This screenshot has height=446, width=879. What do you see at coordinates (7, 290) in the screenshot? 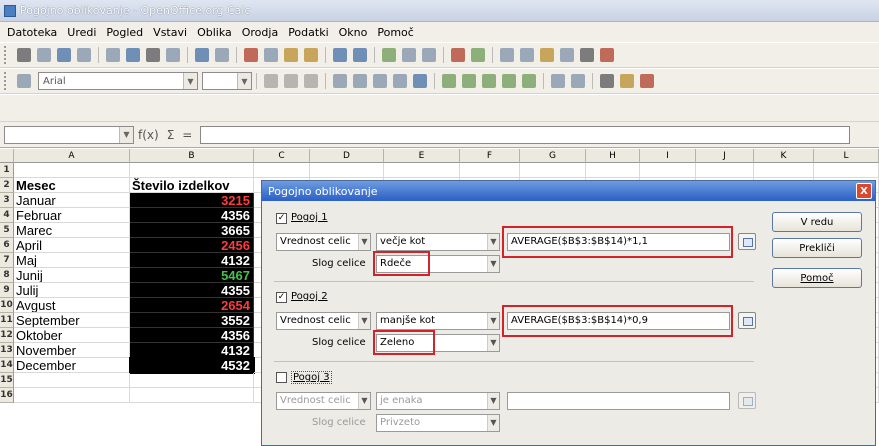
I see `row-header: 9` at bounding box center [7, 290].